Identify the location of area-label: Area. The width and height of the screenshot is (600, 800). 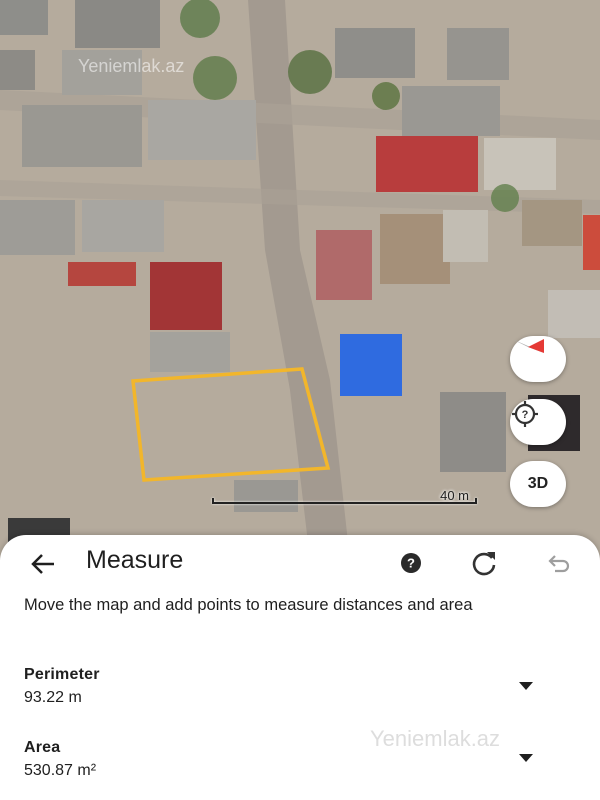
(42, 747).